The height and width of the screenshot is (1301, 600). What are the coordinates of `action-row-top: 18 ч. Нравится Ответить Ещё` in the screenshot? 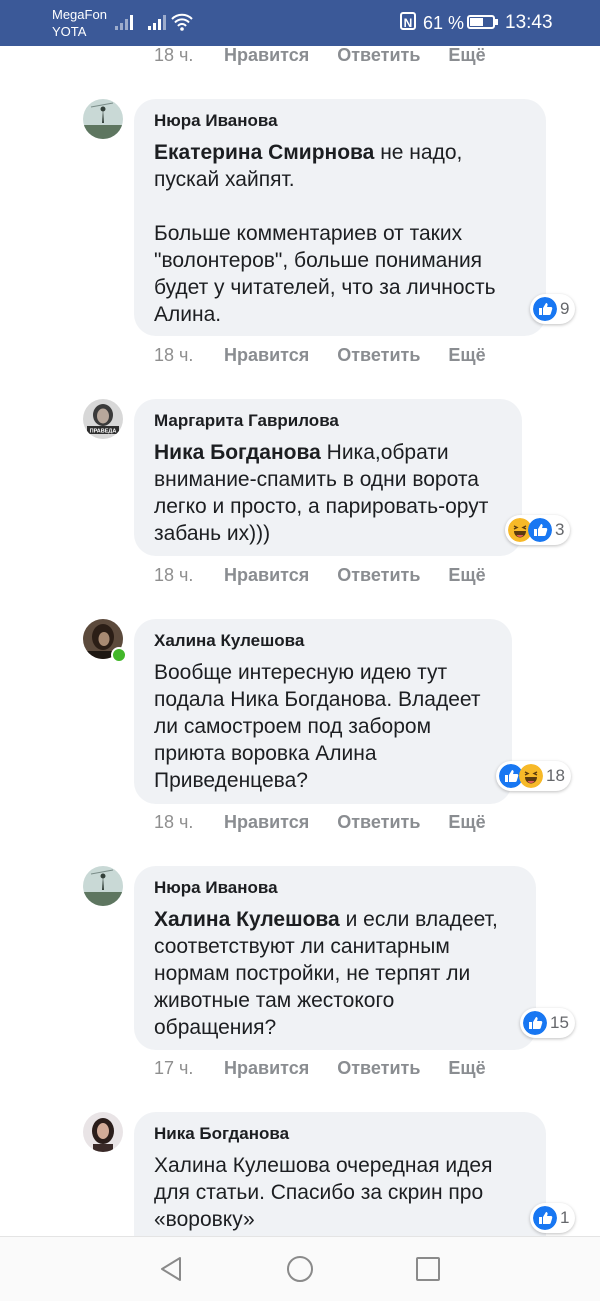 It's located at (334, 55).